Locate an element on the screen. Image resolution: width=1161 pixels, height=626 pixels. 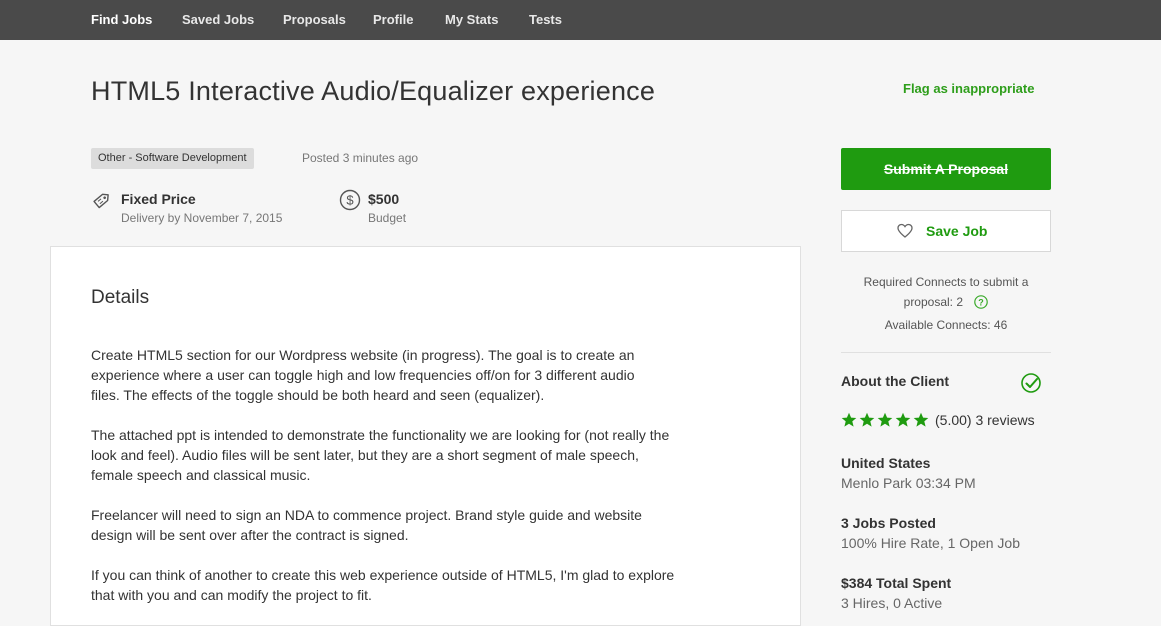
sidebar-divider is located at coordinates (946, 352).